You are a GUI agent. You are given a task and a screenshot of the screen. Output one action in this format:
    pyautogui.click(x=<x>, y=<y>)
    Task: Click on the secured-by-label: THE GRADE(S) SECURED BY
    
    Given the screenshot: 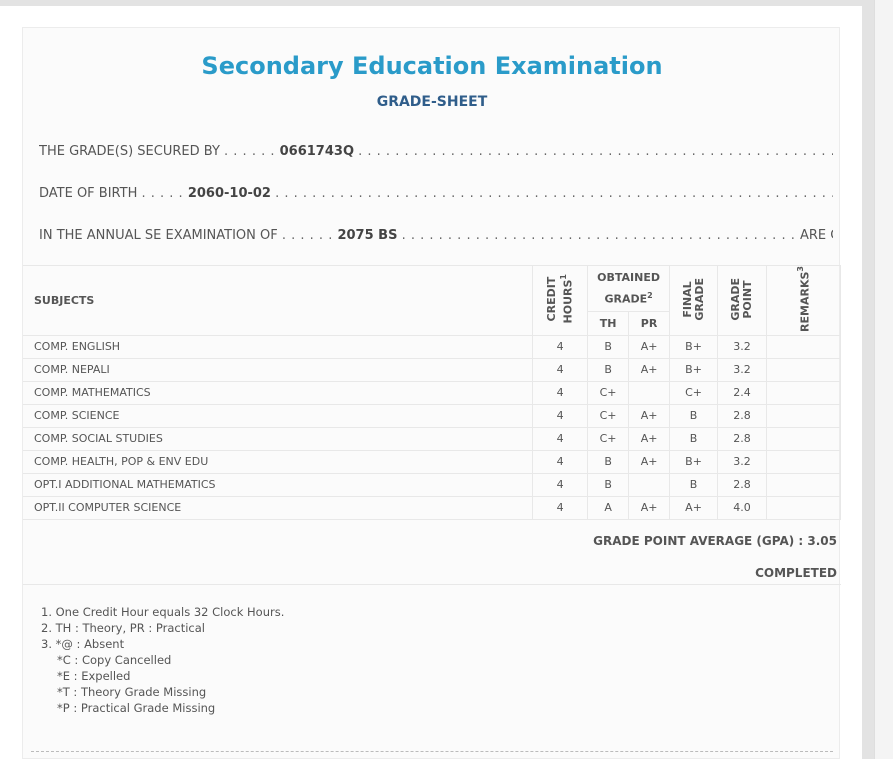 What is the action you would take?
    pyautogui.click(x=129, y=151)
    